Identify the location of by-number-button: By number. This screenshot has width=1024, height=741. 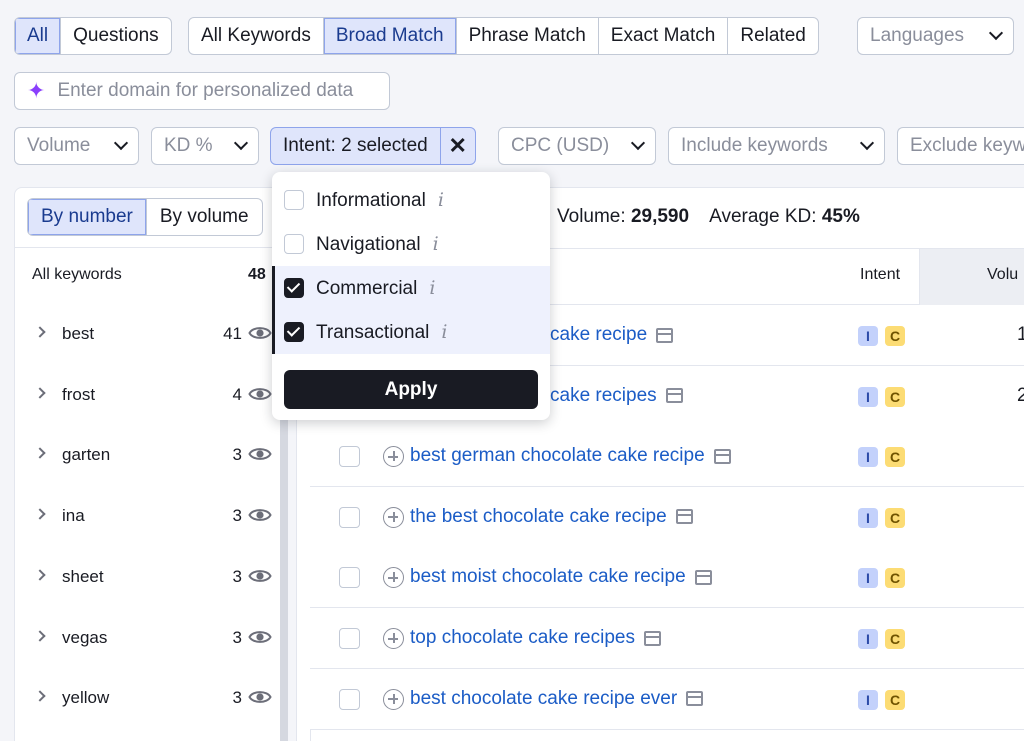
(87, 217).